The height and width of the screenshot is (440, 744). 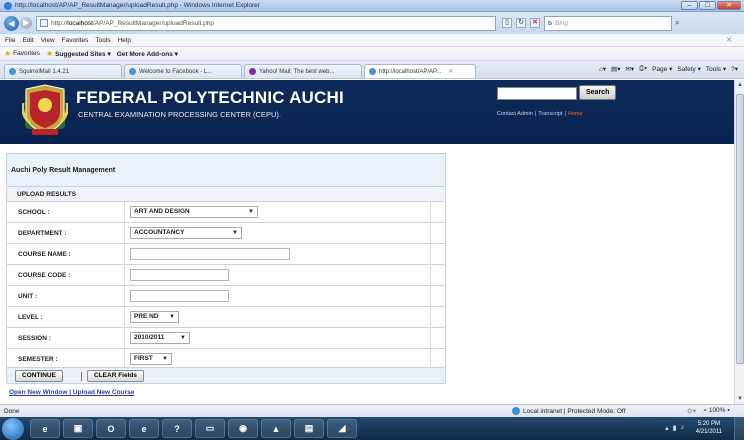 I want to click on open-new-window-link: Open New Window, so click(x=38, y=392).